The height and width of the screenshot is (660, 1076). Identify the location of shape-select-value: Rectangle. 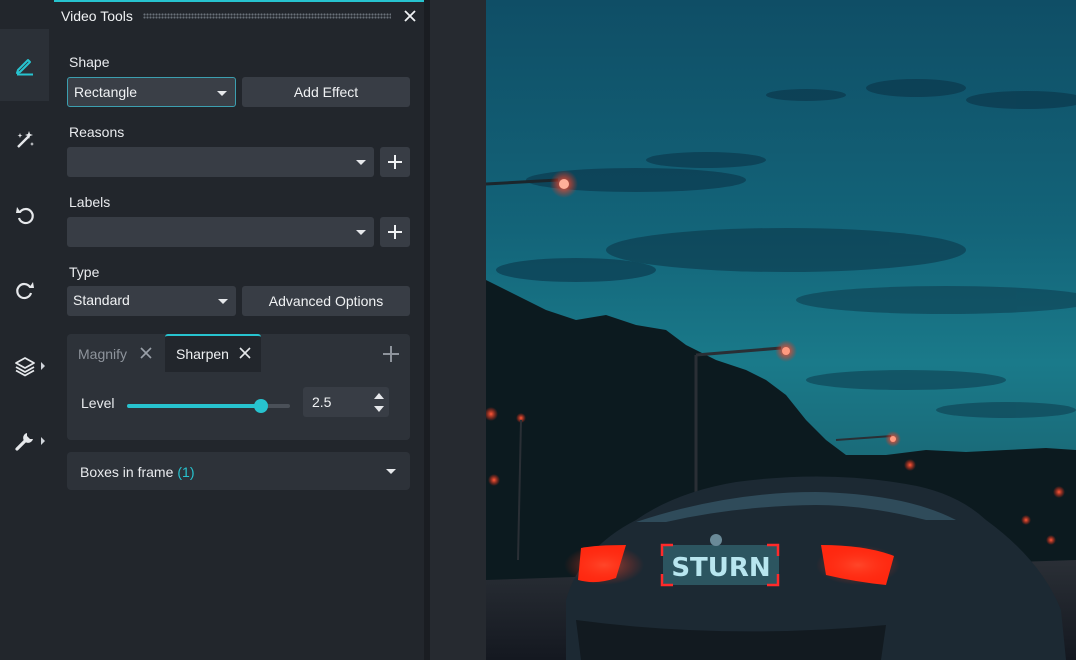
(106, 92).